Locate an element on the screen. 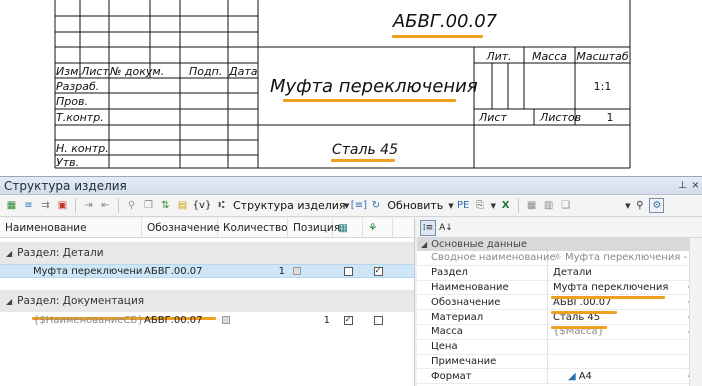  table-row: Муфта переключения ✓ АБВГ.00.07 ✓ 1 ✓ is located at coordinates (207, 271).